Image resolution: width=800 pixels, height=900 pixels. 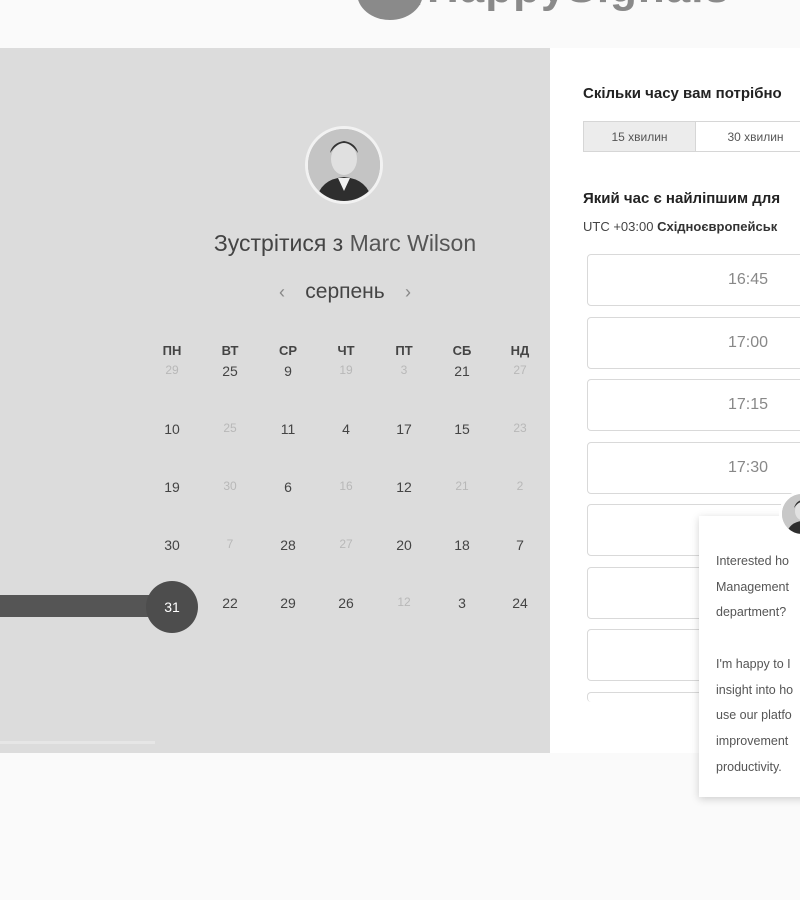 I want to click on chat-line: improvement, so click(x=752, y=740).